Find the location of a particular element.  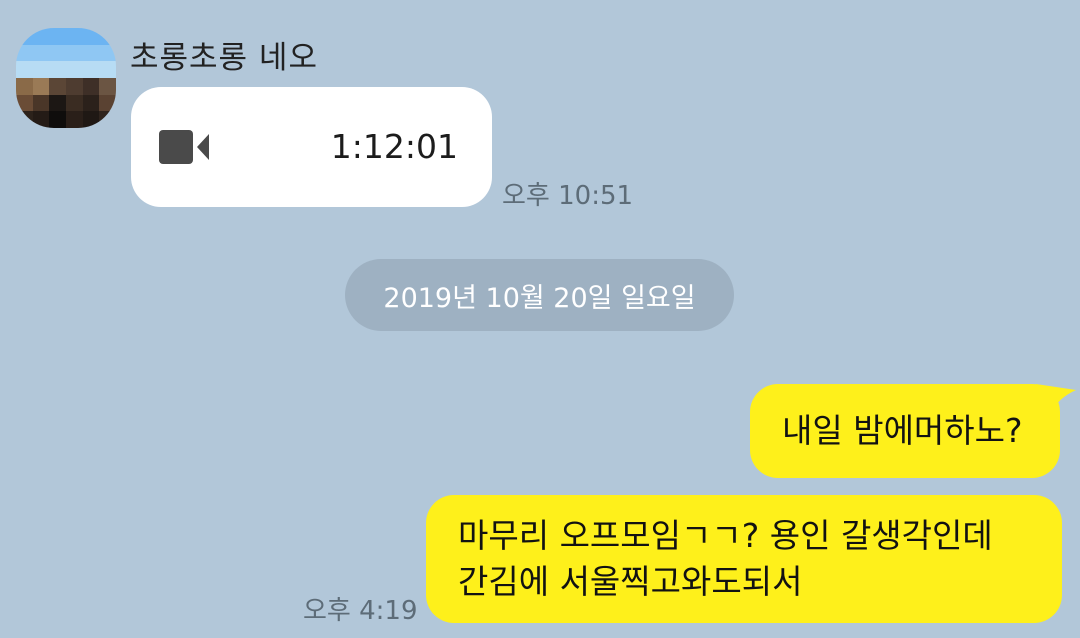

outgoing-message-bubble: 마무리 오프모임ㄱㄱ? 용인 갈생각인데 간김에 서울찍고와도되서 is located at coordinates (744, 559).